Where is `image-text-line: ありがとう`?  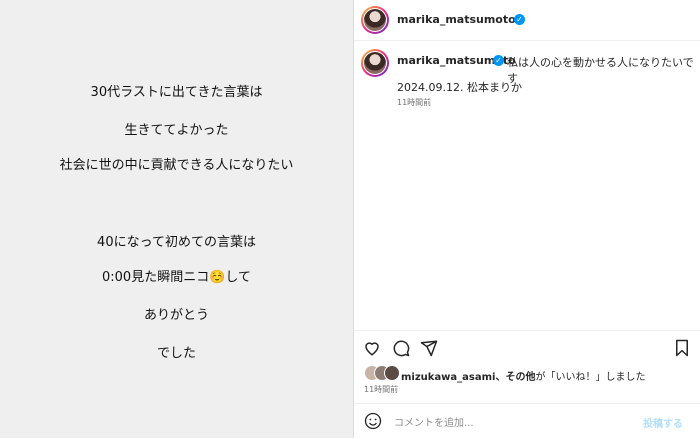 image-text-line: ありがとう is located at coordinates (176, 315).